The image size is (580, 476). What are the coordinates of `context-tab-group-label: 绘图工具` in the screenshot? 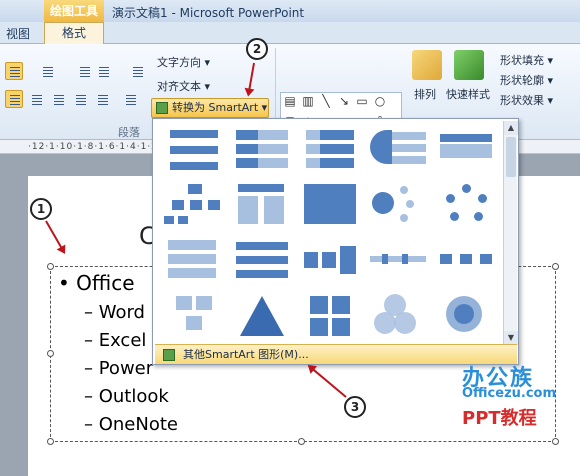 It's located at (74, 11).